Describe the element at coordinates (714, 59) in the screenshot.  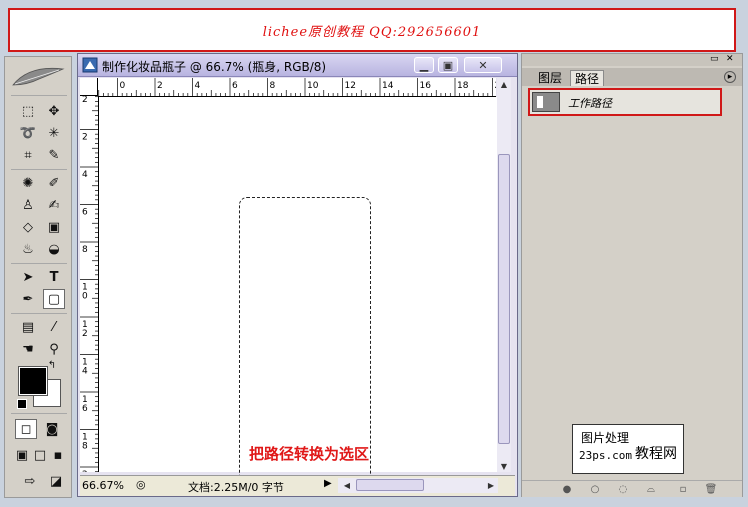
I see `panel-minimize-icon: ▭` at that location.